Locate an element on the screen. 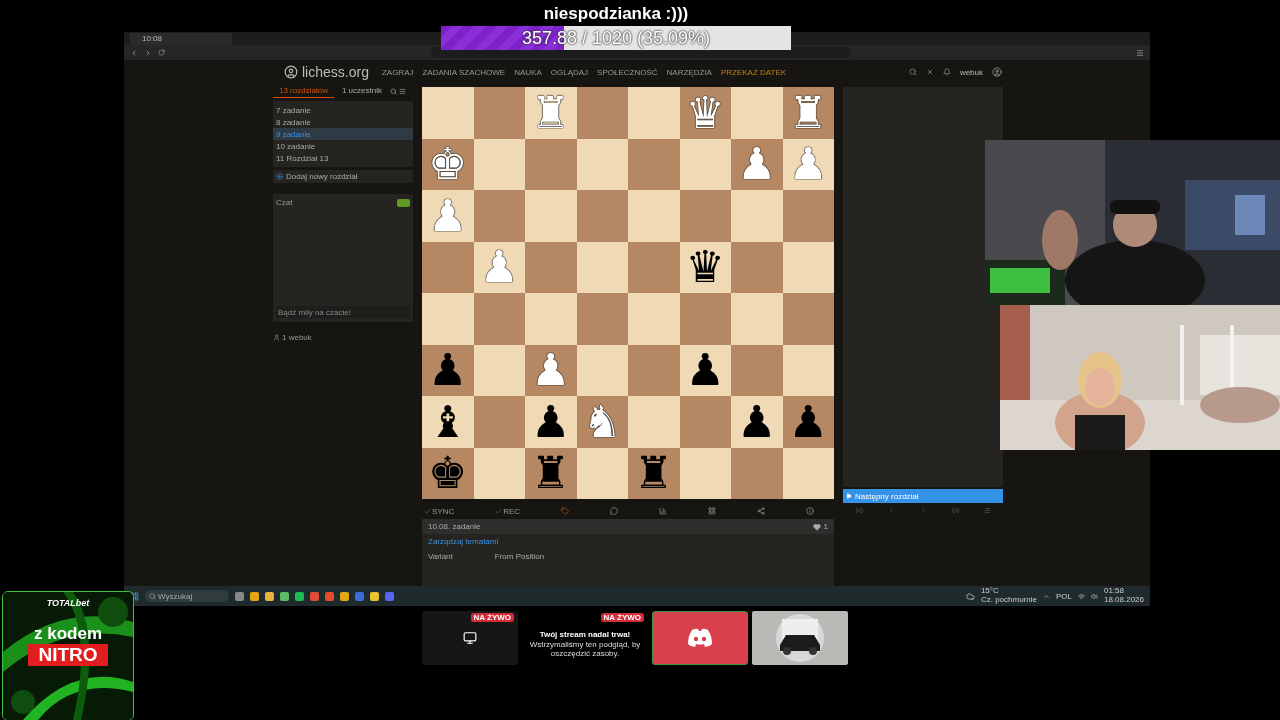 The height and width of the screenshot is (720, 1280). share-icon is located at coordinates (760, 511).